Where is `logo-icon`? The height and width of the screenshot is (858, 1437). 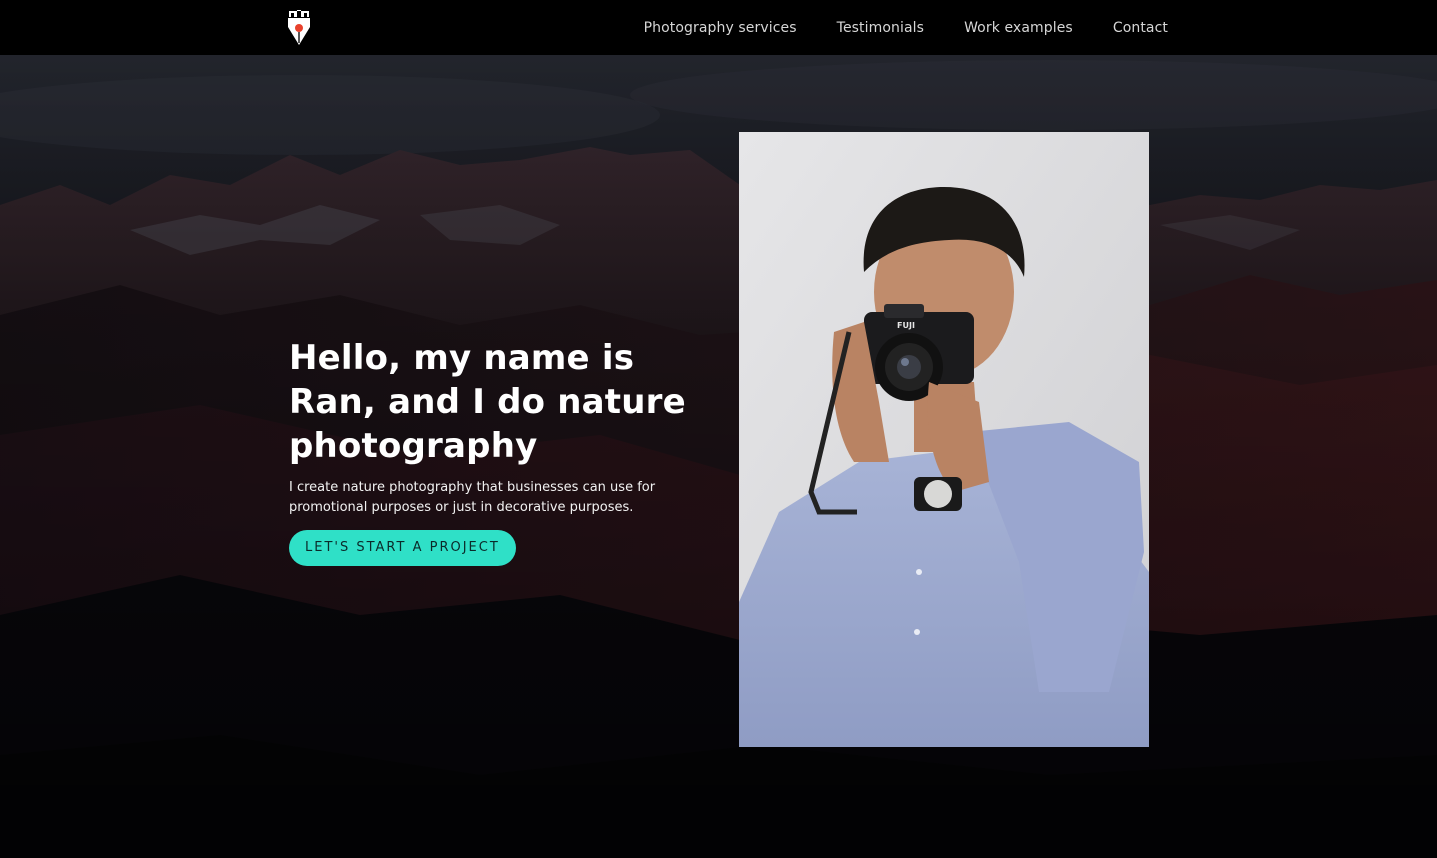
logo-icon is located at coordinates (299, 27).